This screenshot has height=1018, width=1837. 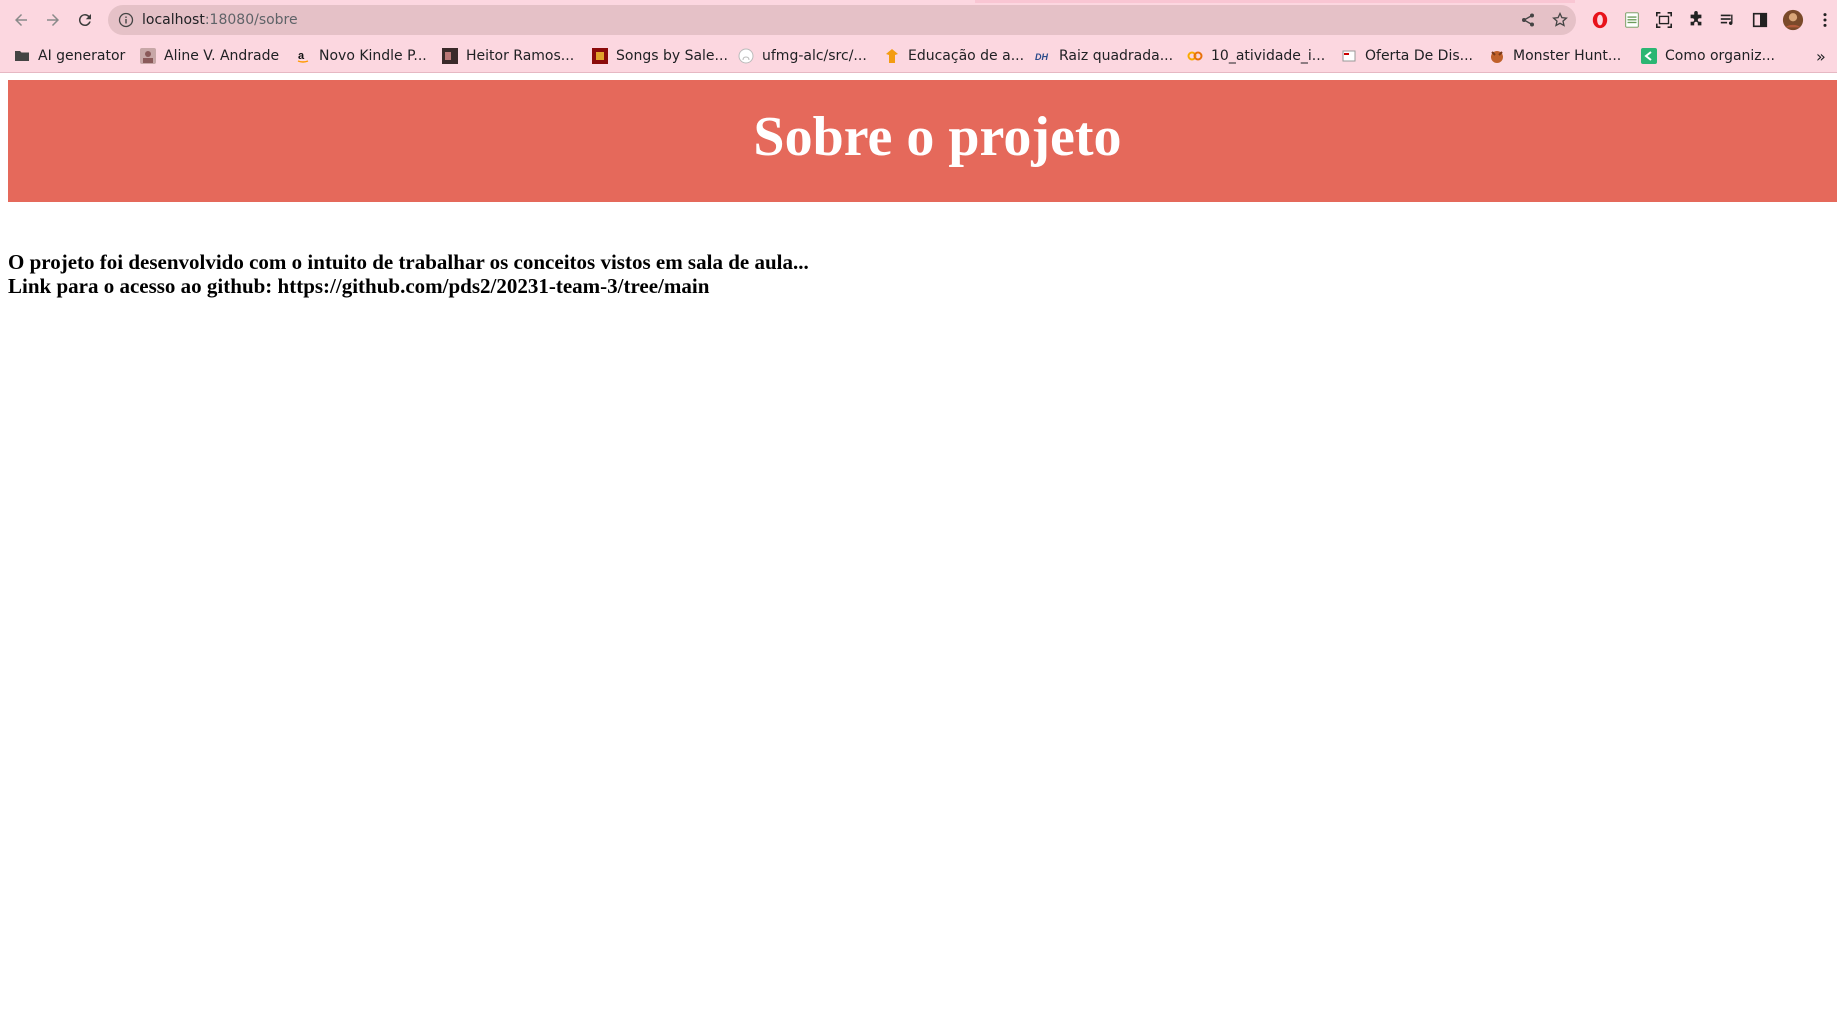 What do you see at coordinates (251, 20) in the screenshot?
I see `url-path: :18080/sobre` at bounding box center [251, 20].